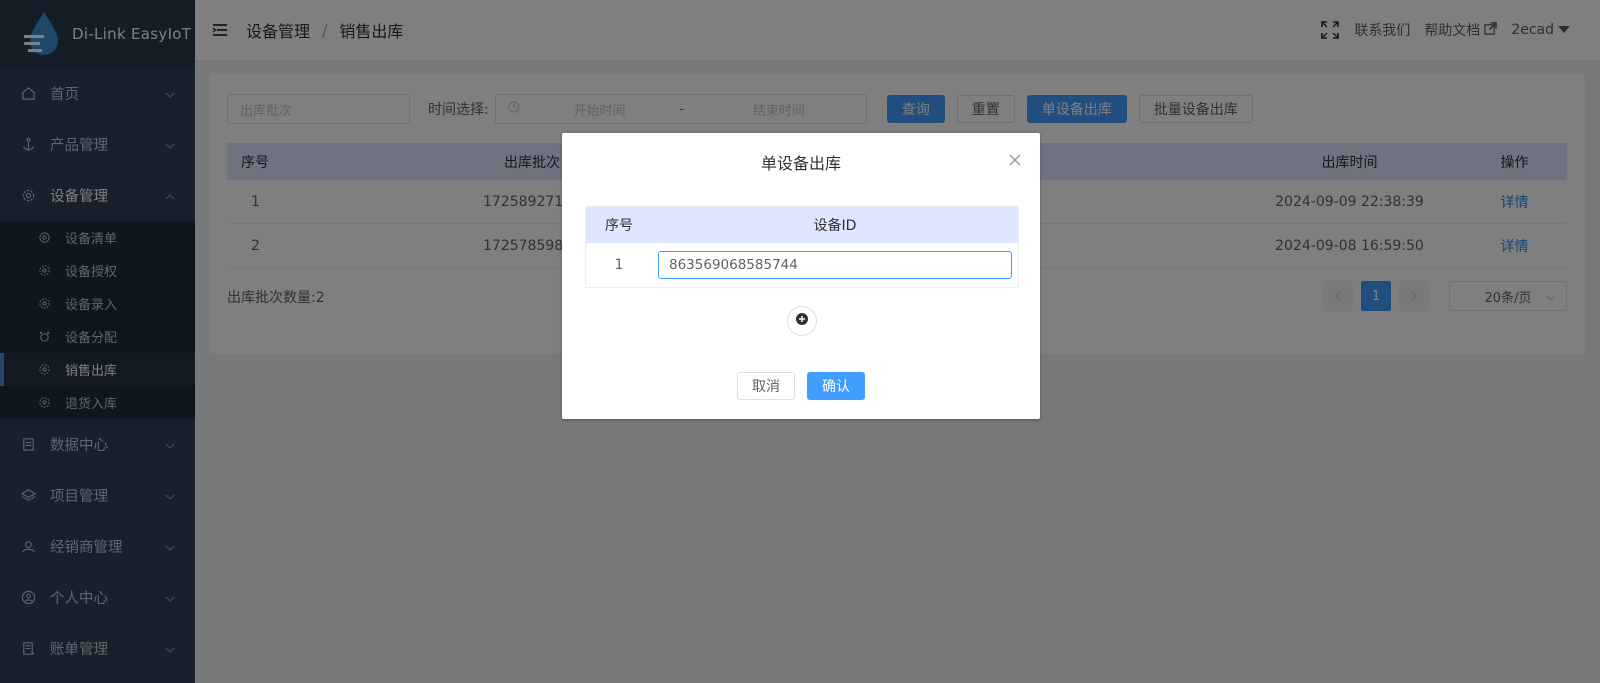 The height and width of the screenshot is (683, 1600). I want to click on add-row-button, so click(802, 321).